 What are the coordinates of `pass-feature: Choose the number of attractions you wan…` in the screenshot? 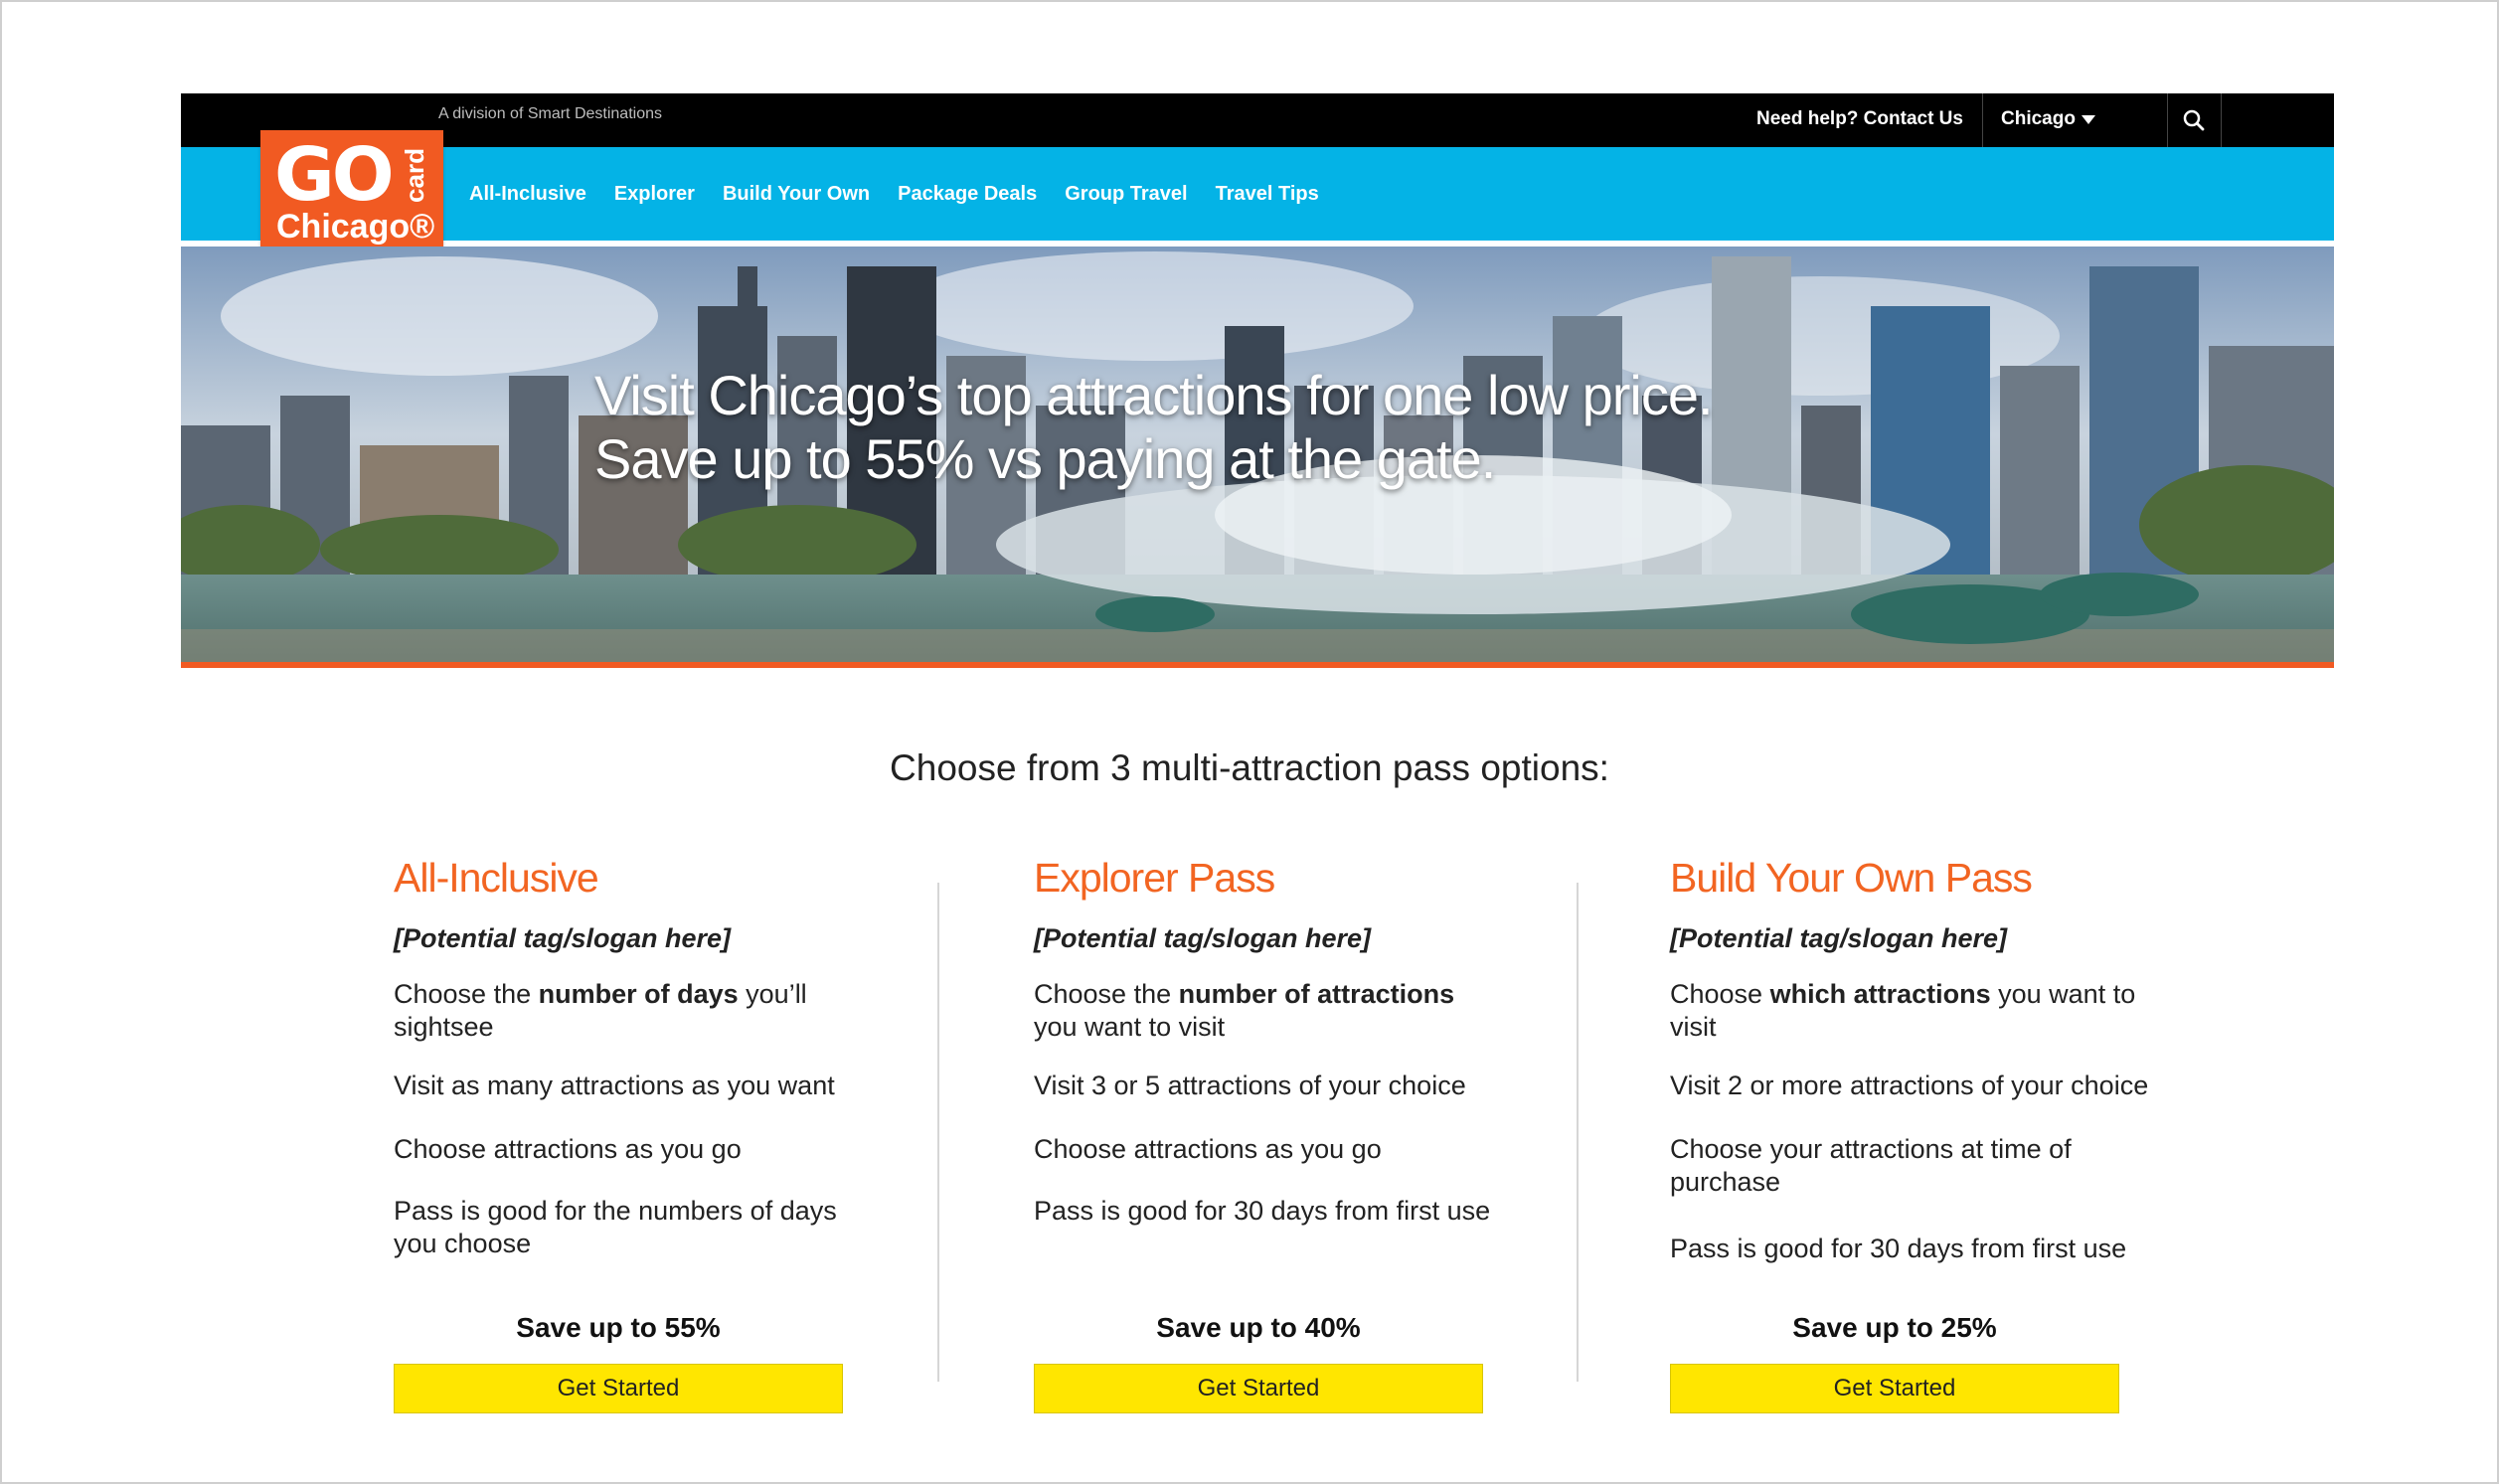 It's located at (1244, 1010).